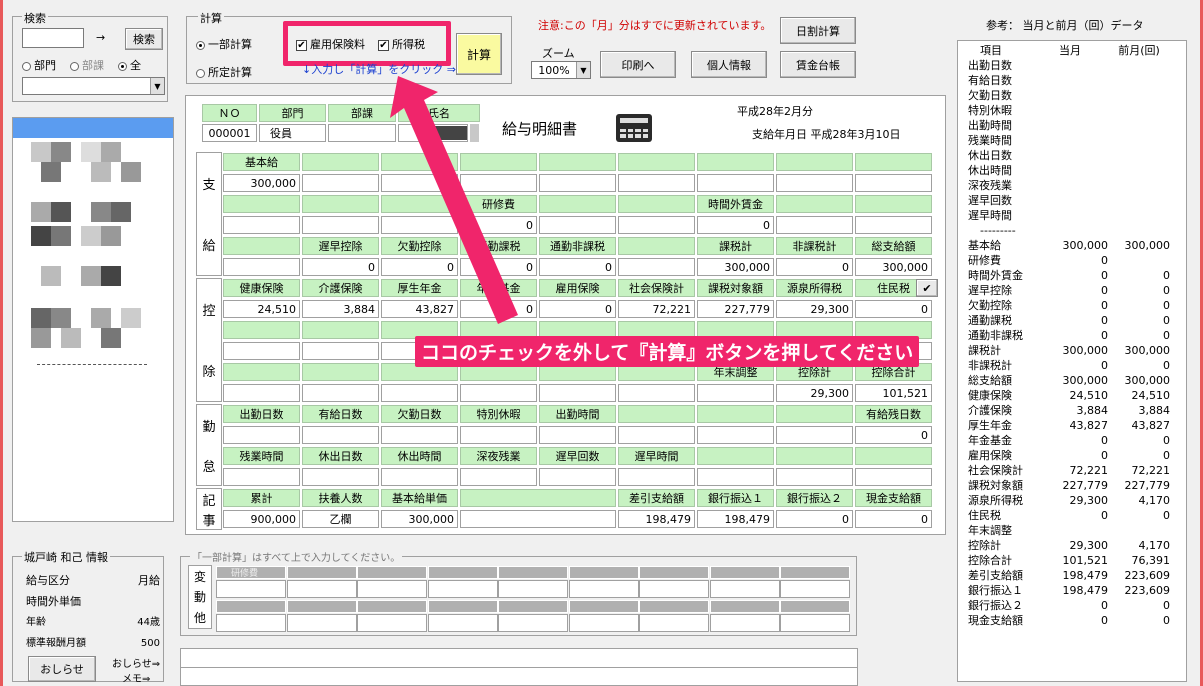 Image resolution: width=1203 pixels, height=686 pixels. I want to click on dept-select: ▼, so click(93, 86).